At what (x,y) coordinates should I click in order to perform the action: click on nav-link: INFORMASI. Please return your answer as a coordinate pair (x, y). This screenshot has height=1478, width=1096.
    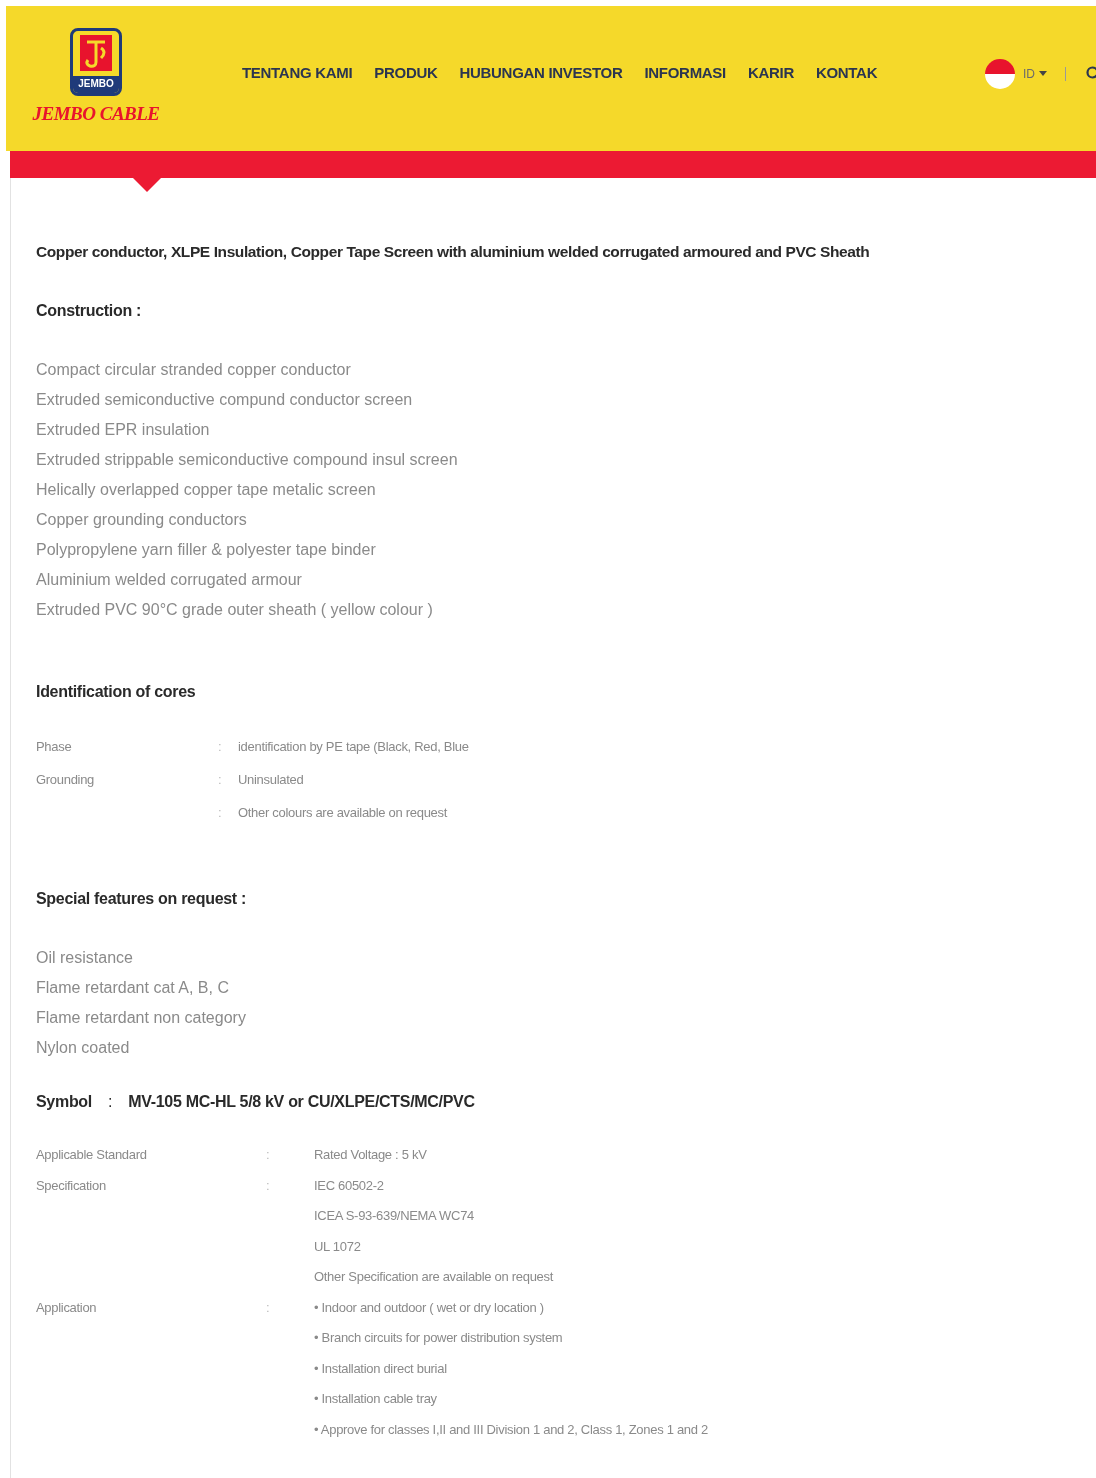
    Looking at the image, I should click on (685, 73).